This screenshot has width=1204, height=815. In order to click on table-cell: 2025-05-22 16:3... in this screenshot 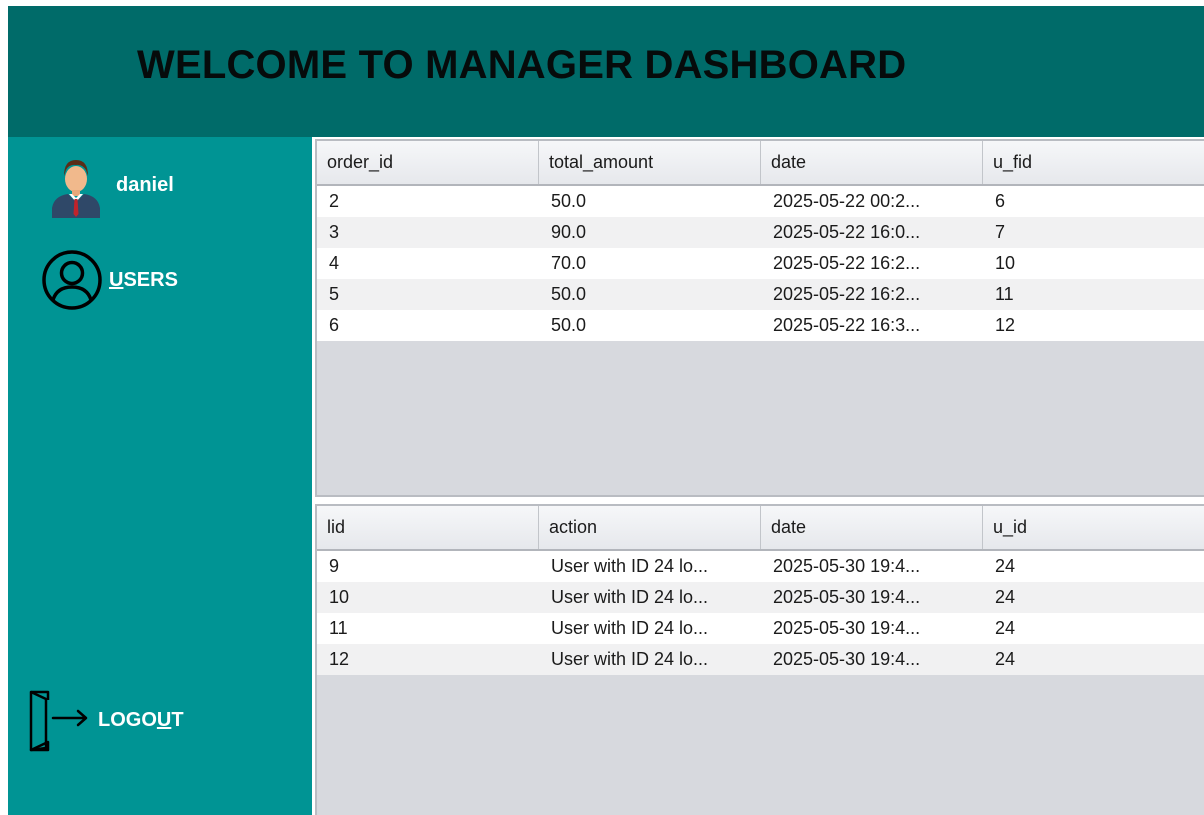, I will do `click(847, 325)`.